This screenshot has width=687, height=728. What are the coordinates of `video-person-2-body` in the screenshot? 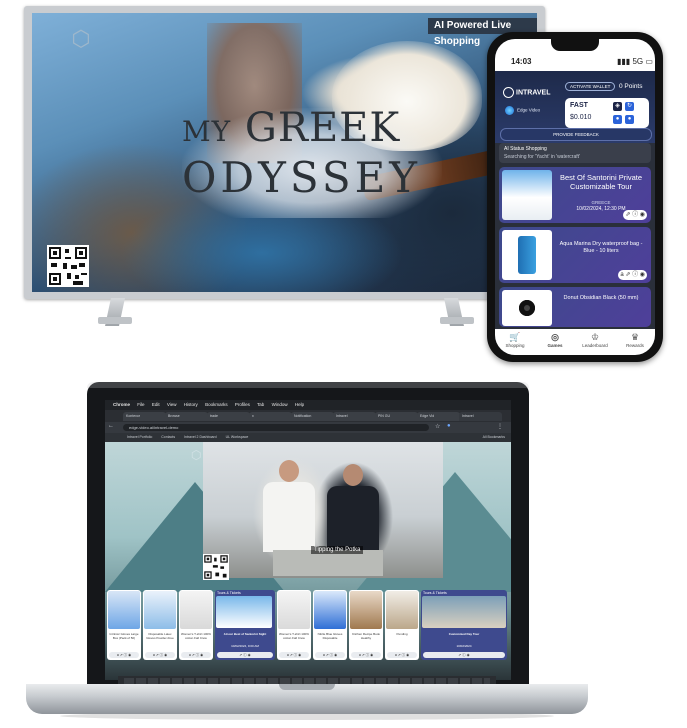 It's located at (353, 519).